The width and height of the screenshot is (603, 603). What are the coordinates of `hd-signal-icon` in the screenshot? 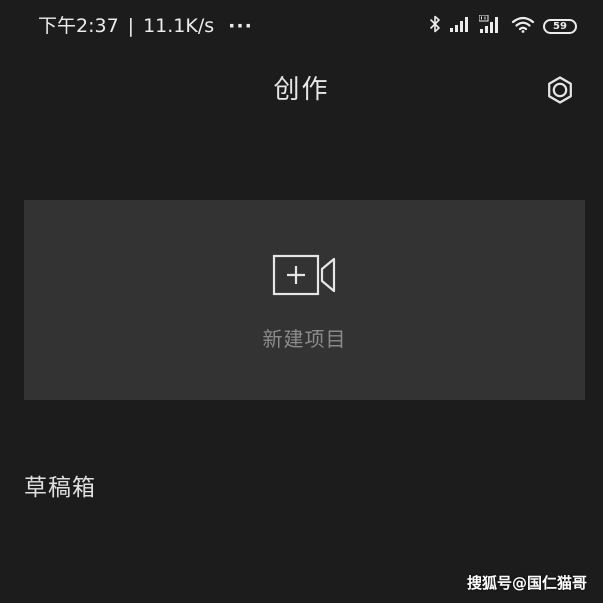 It's located at (490, 25).